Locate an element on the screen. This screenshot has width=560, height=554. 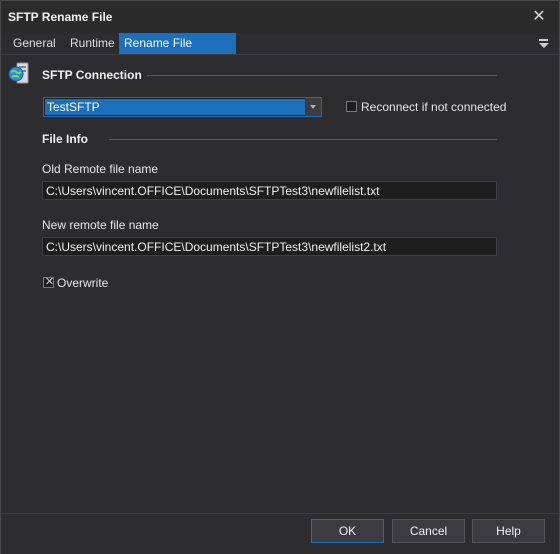
window-title: SFTP Rename File is located at coordinates (60, 17).